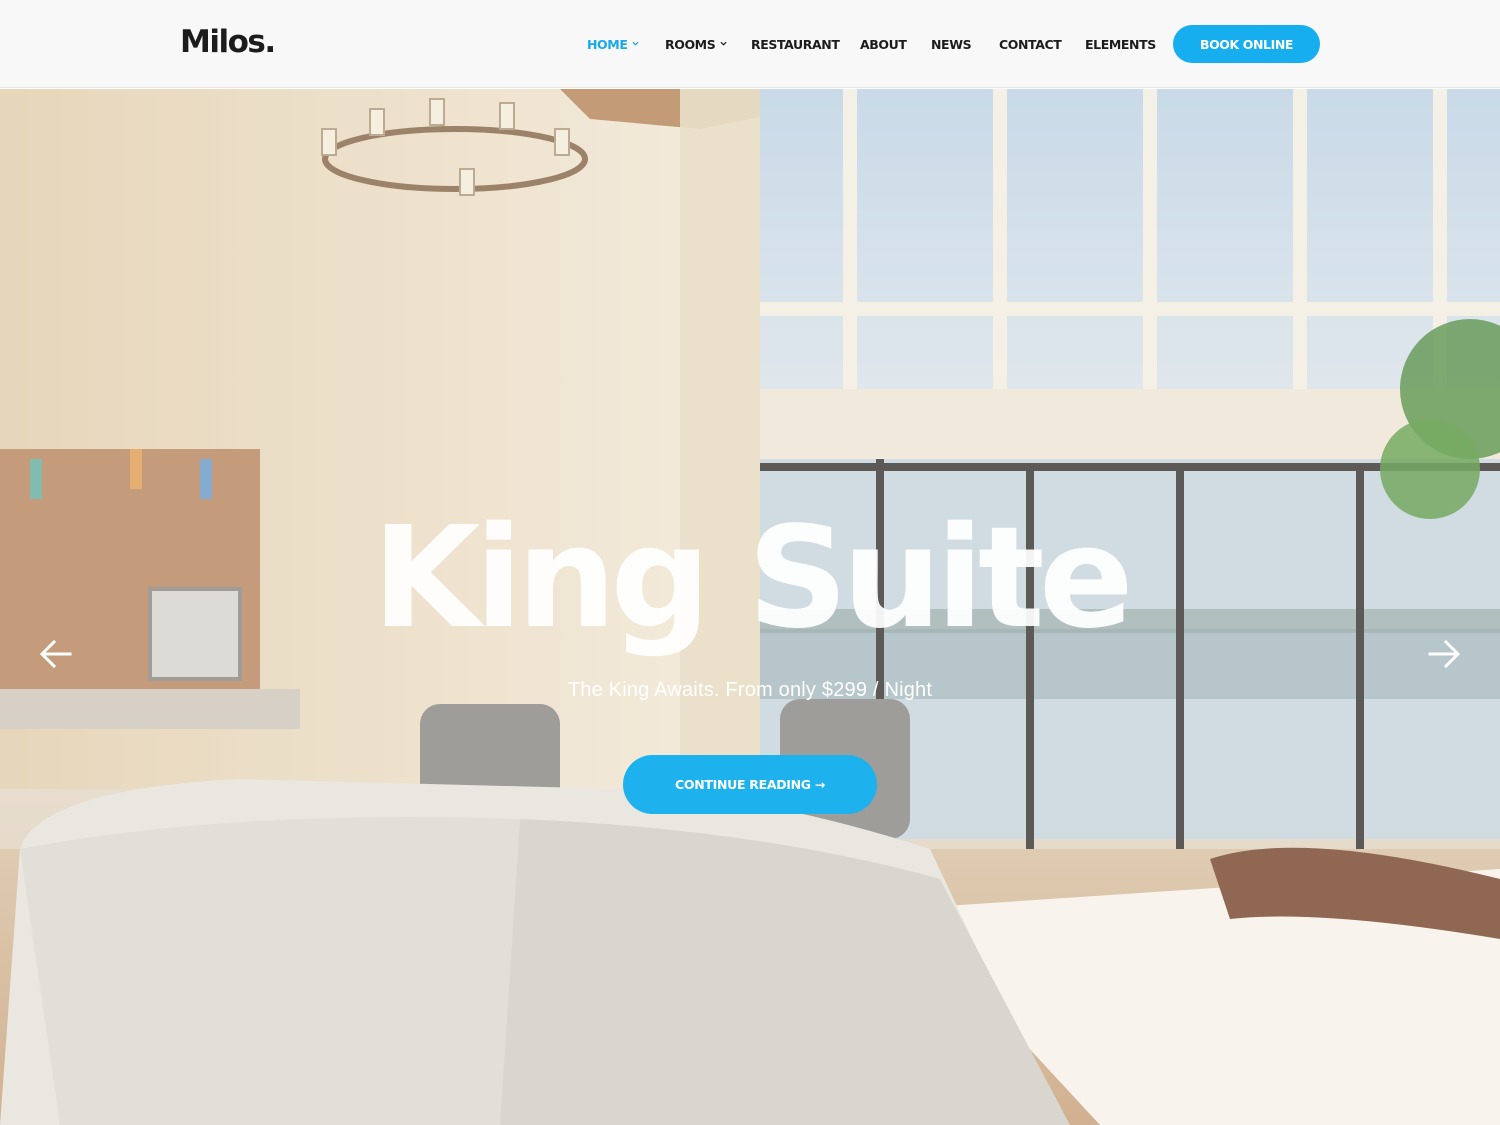  What do you see at coordinates (883, 44) in the screenshot?
I see `nav-item-about: ABOUT` at bounding box center [883, 44].